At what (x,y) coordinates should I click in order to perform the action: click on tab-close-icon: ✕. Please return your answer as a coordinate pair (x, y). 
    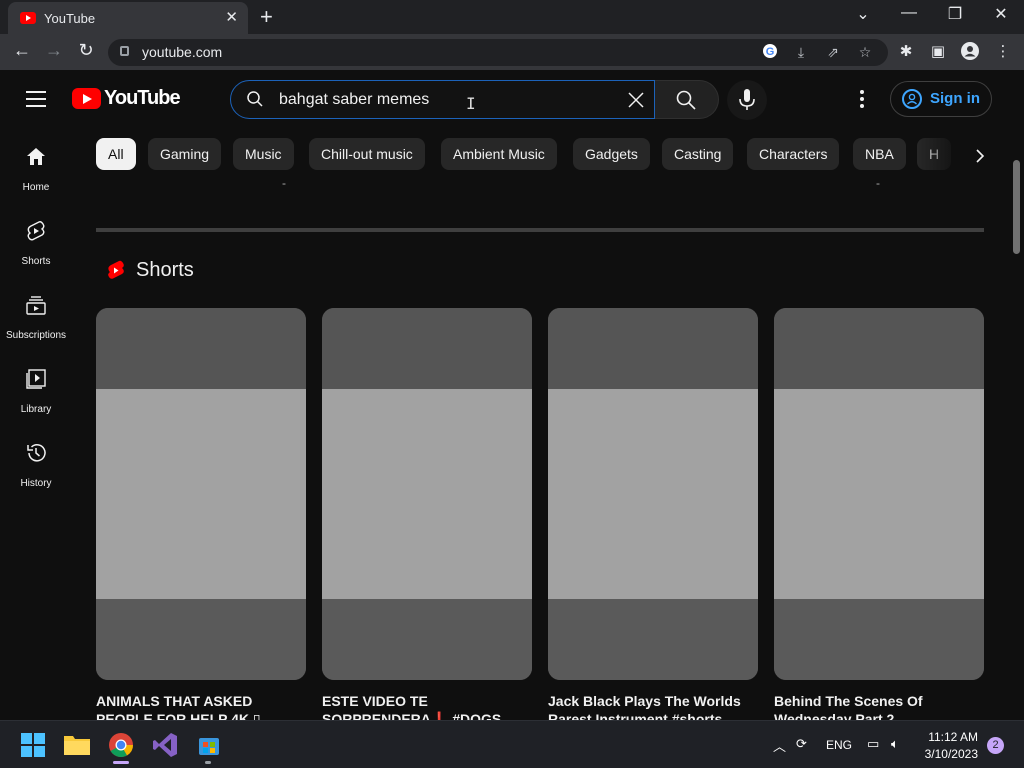
    Looking at the image, I should click on (231, 17).